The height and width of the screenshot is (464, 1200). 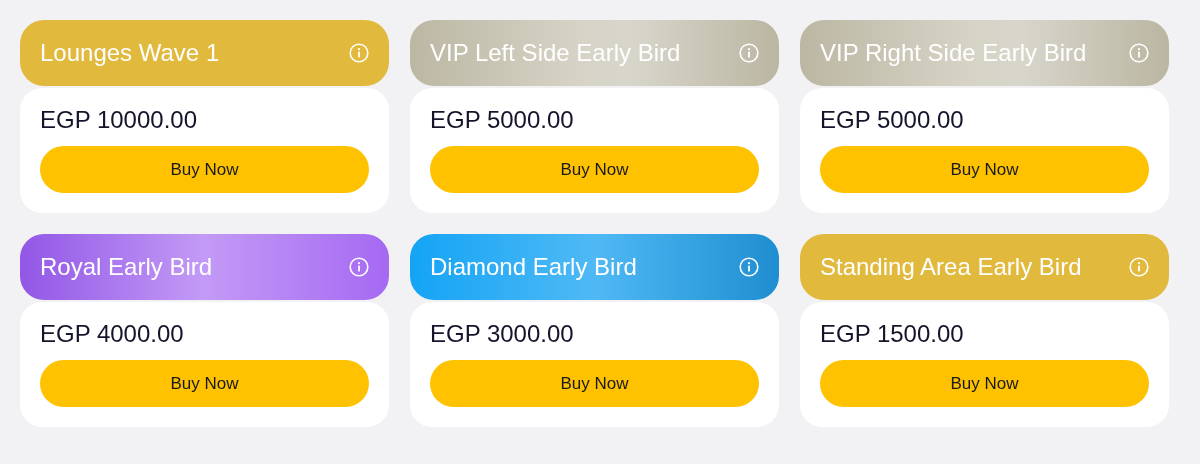 What do you see at coordinates (112, 334) in the screenshot?
I see `ticket-price: EGP 4000.00` at bounding box center [112, 334].